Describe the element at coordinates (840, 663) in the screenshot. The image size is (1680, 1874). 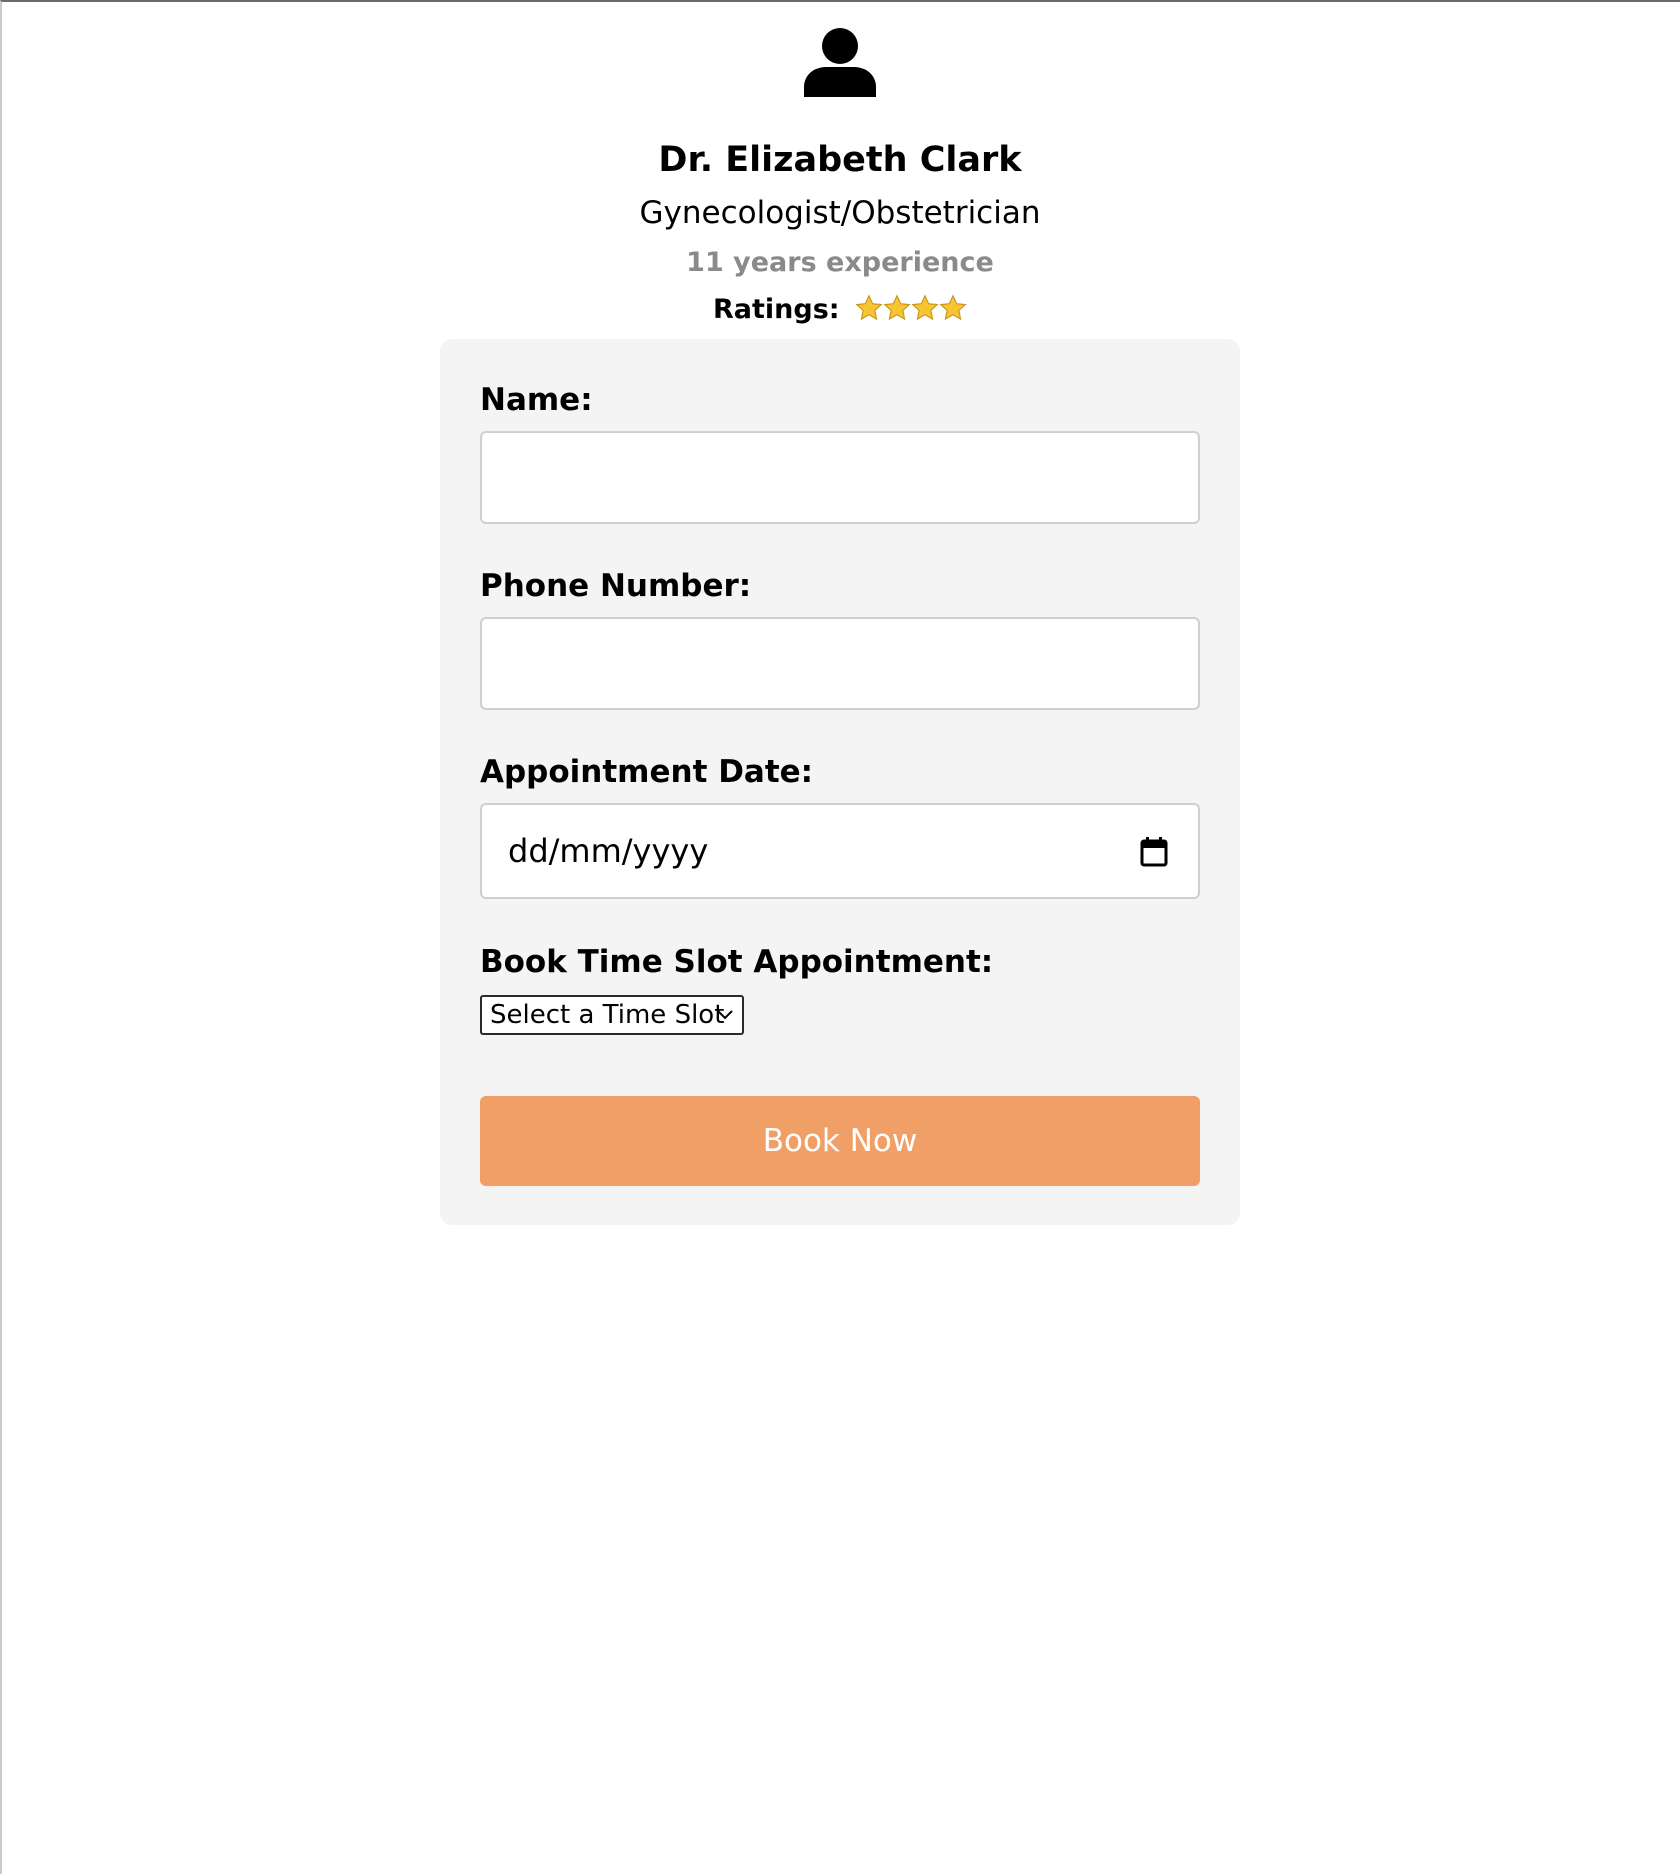
I see `phone-input` at that location.